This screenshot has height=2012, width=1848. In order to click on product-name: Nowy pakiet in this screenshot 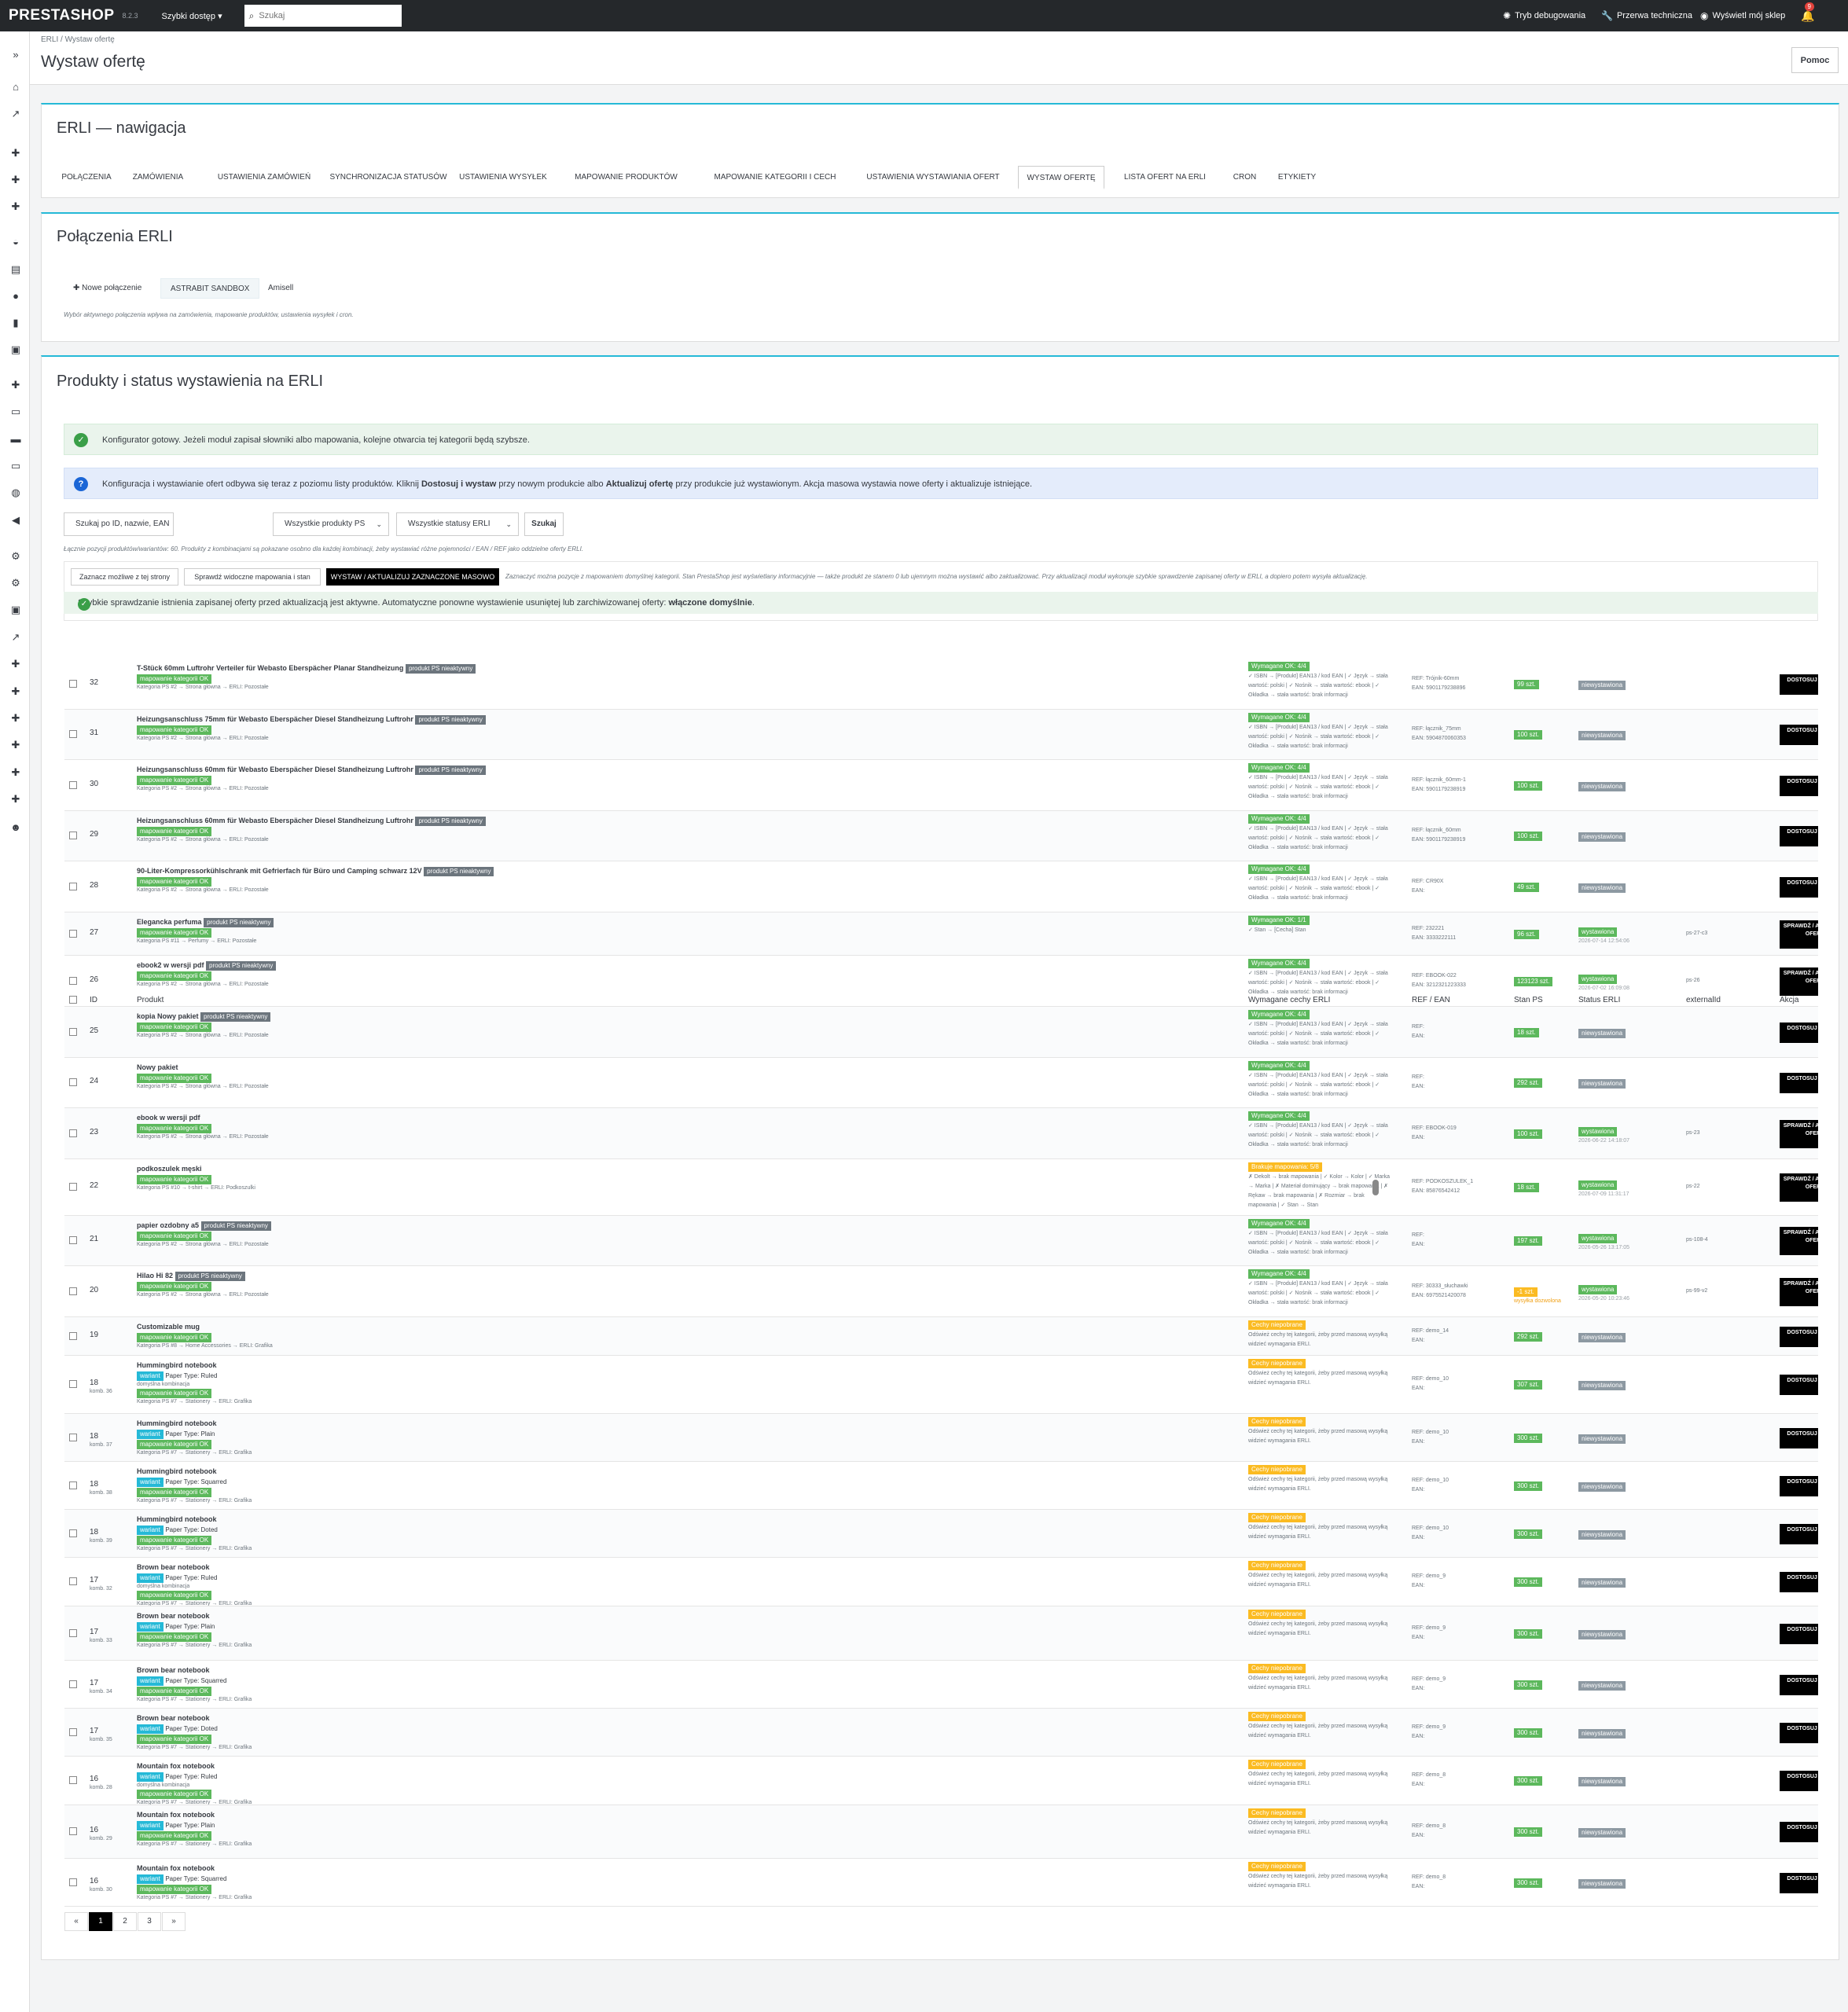, I will do `click(157, 1067)`.